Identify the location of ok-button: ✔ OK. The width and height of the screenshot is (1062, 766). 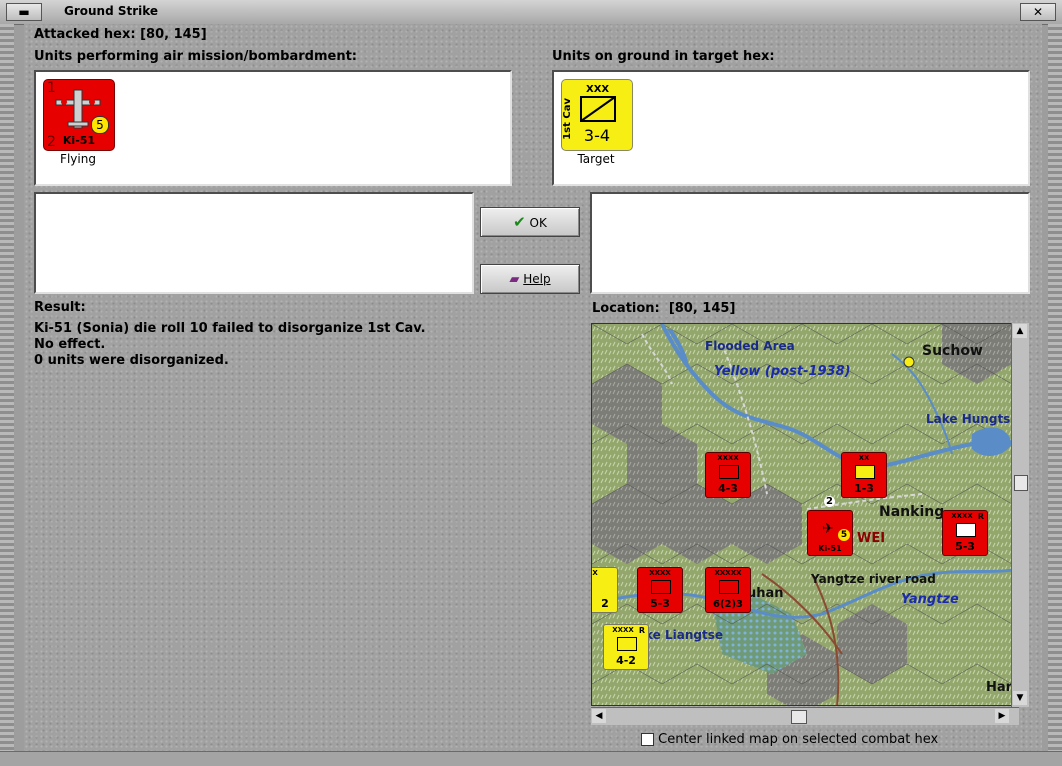
(530, 222).